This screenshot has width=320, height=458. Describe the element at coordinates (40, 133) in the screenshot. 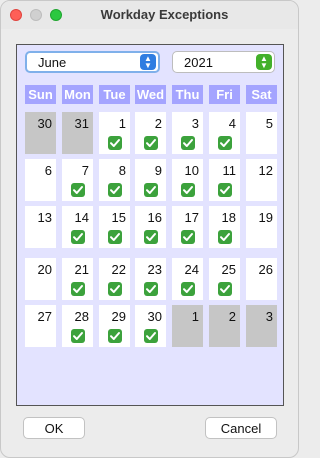

I see `day-cell-other-month: 30` at that location.